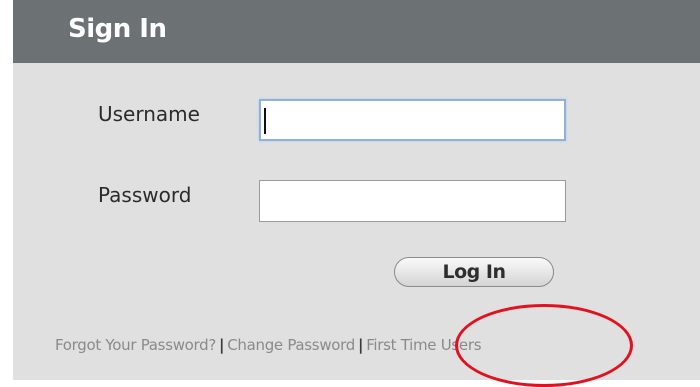 The height and width of the screenshot is (387, 700). What do you see at coordinates (135, 345) in the screenshot?
I see `forgot-password-link: Forgot Your Password?` at bounding box center [135, 345].